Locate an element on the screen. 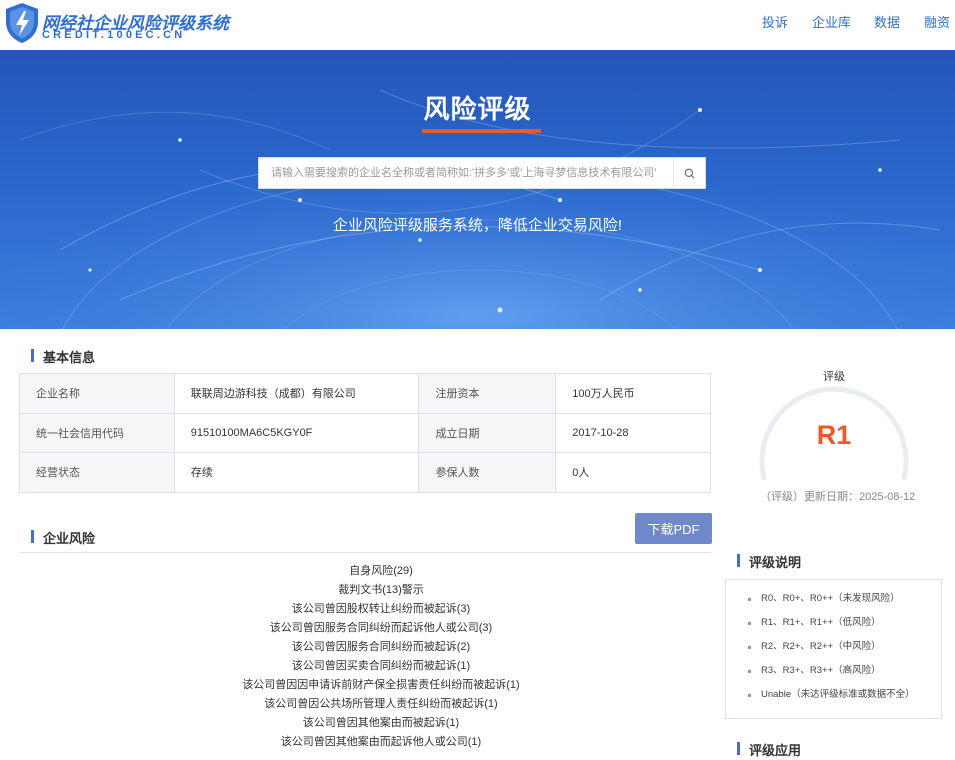 This screenshot has width=955, height=760. rating-value: R1 is located at coordinates (834, 435).